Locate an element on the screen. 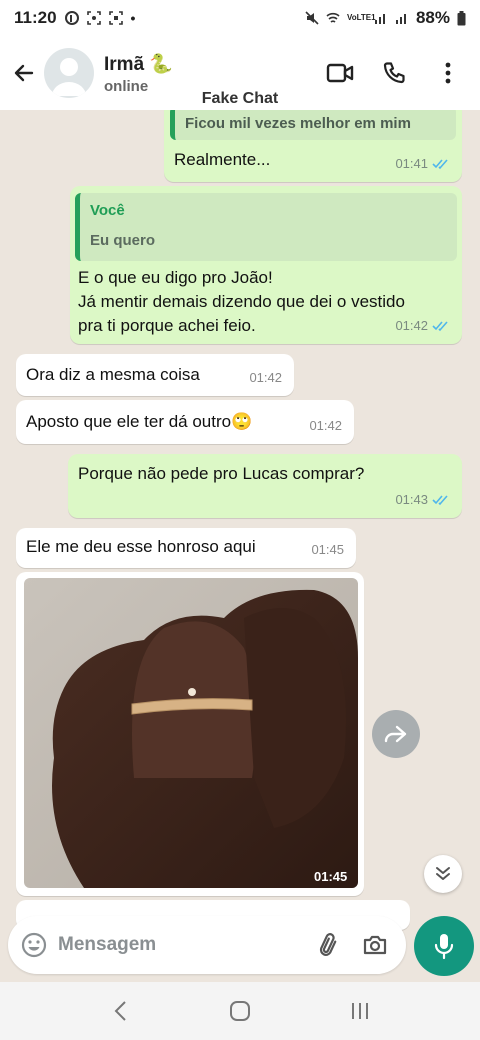 This screenshot has height=1040, width=480. network-label: VoLTE1 is located at coordinates (361, 17).